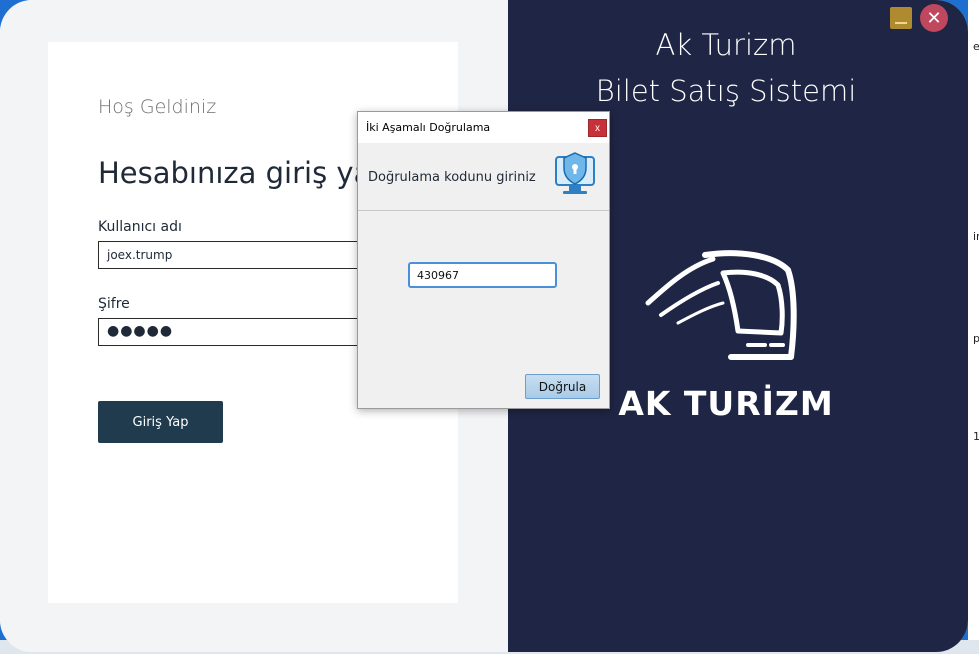 The height and width of the screenshot is (654, 979). I want to click on username-label: Kullanıcı adı, so click(140, 227).